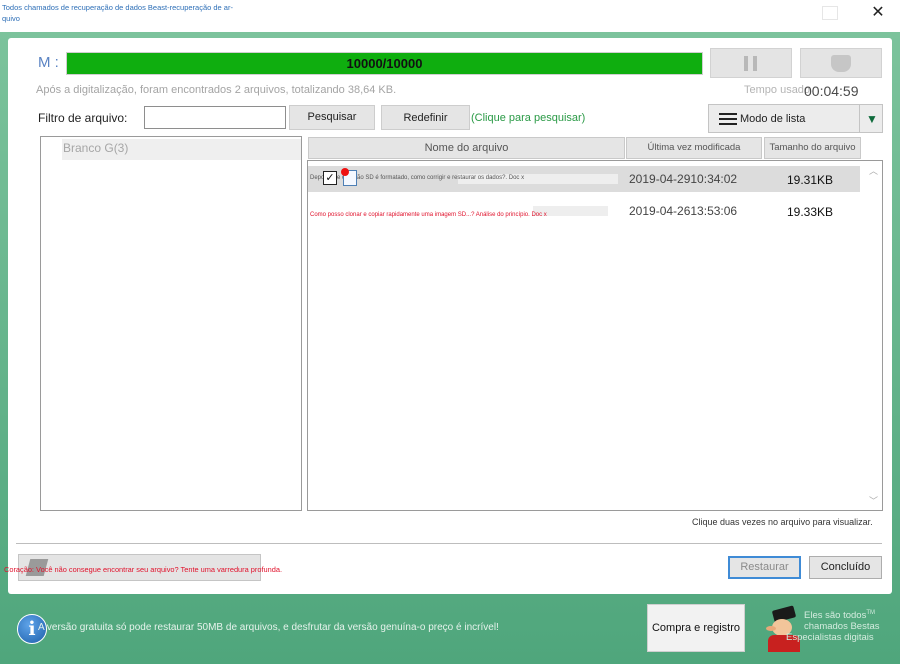 The width and height of the screenshot is (900, 664). I want to click on brand-line-1: Eles são todos, so click(835, 616).